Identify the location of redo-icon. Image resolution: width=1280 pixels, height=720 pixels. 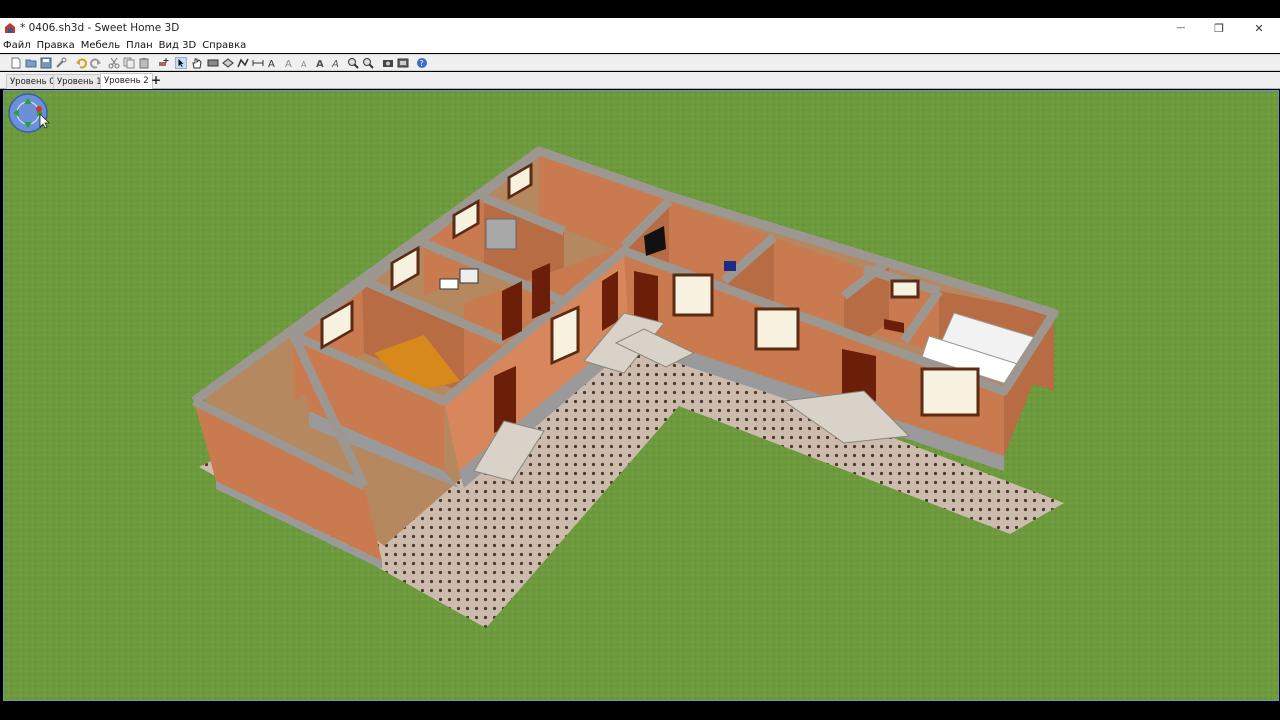
(96, 63).